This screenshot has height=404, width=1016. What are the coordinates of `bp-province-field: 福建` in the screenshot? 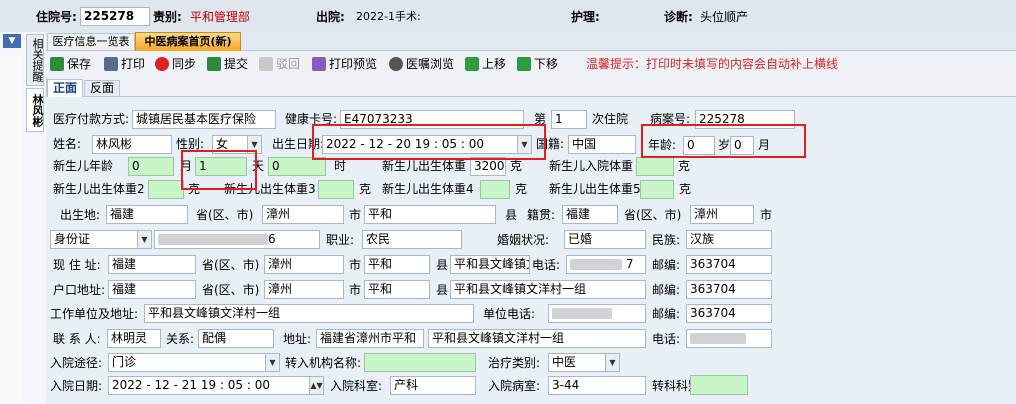 It's located at (147, 214).